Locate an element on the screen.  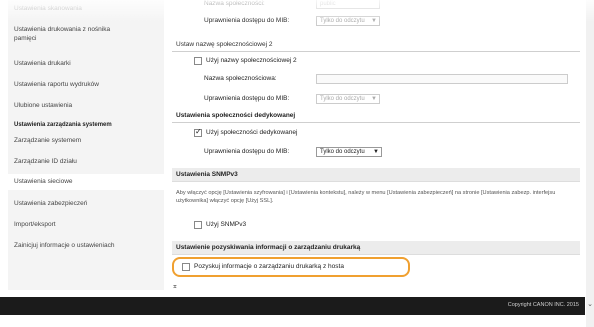
footer: Copyright CANON INC. 2015 is located at coordinates (292, 306).